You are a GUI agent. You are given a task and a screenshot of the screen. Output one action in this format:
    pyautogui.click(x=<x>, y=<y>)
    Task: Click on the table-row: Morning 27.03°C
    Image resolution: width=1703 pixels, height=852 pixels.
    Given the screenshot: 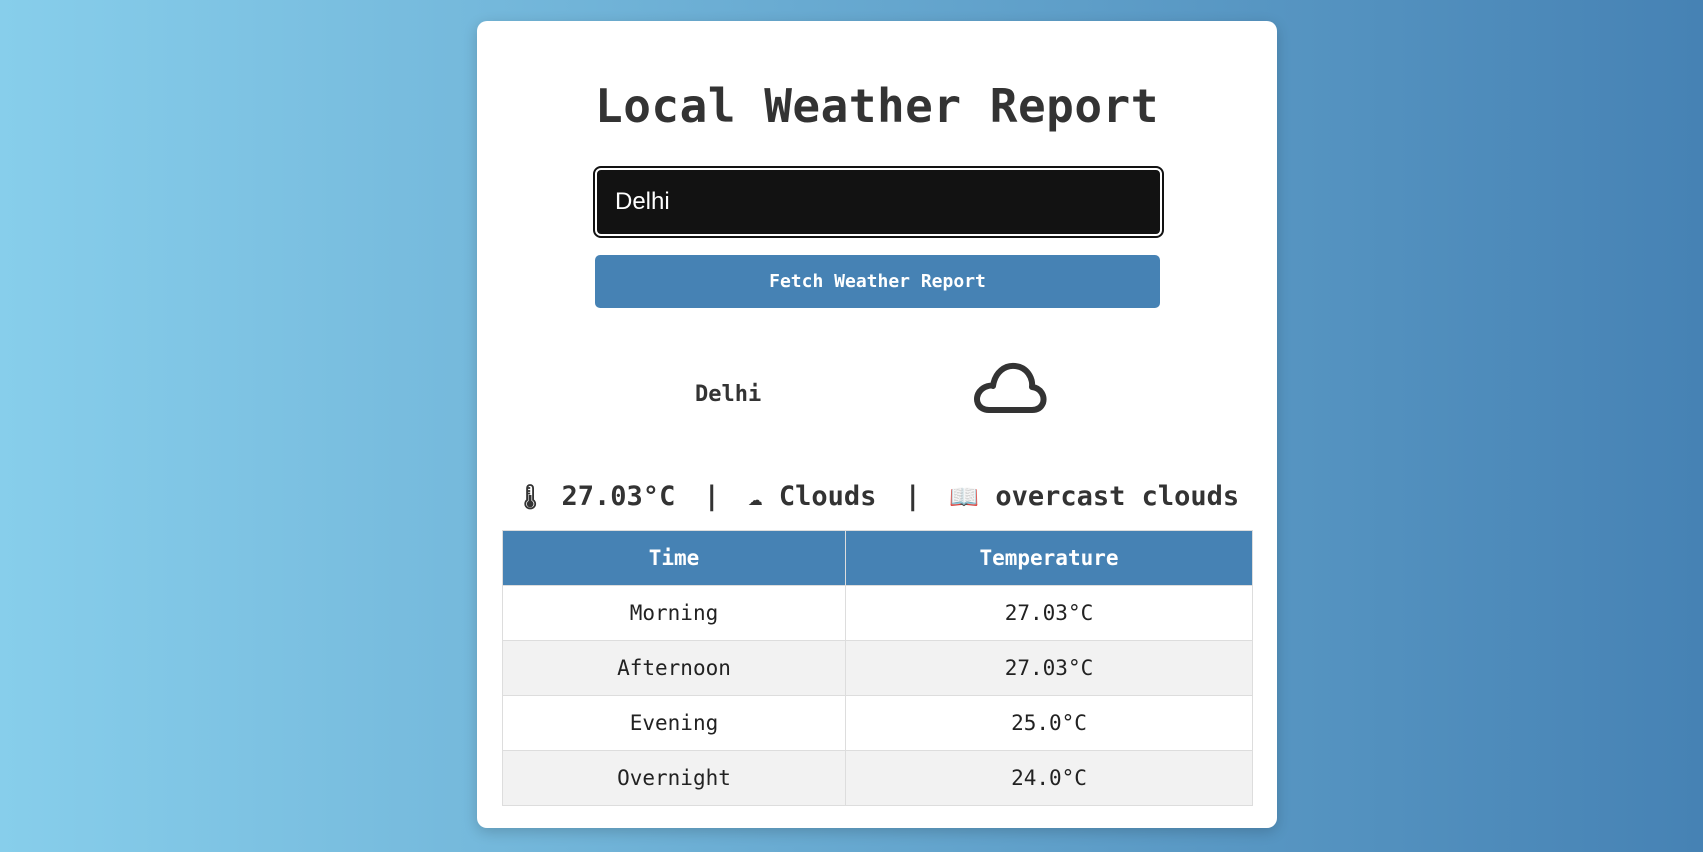 What is the action you would take?
    pyautogui.click(x=877, y=613)
    